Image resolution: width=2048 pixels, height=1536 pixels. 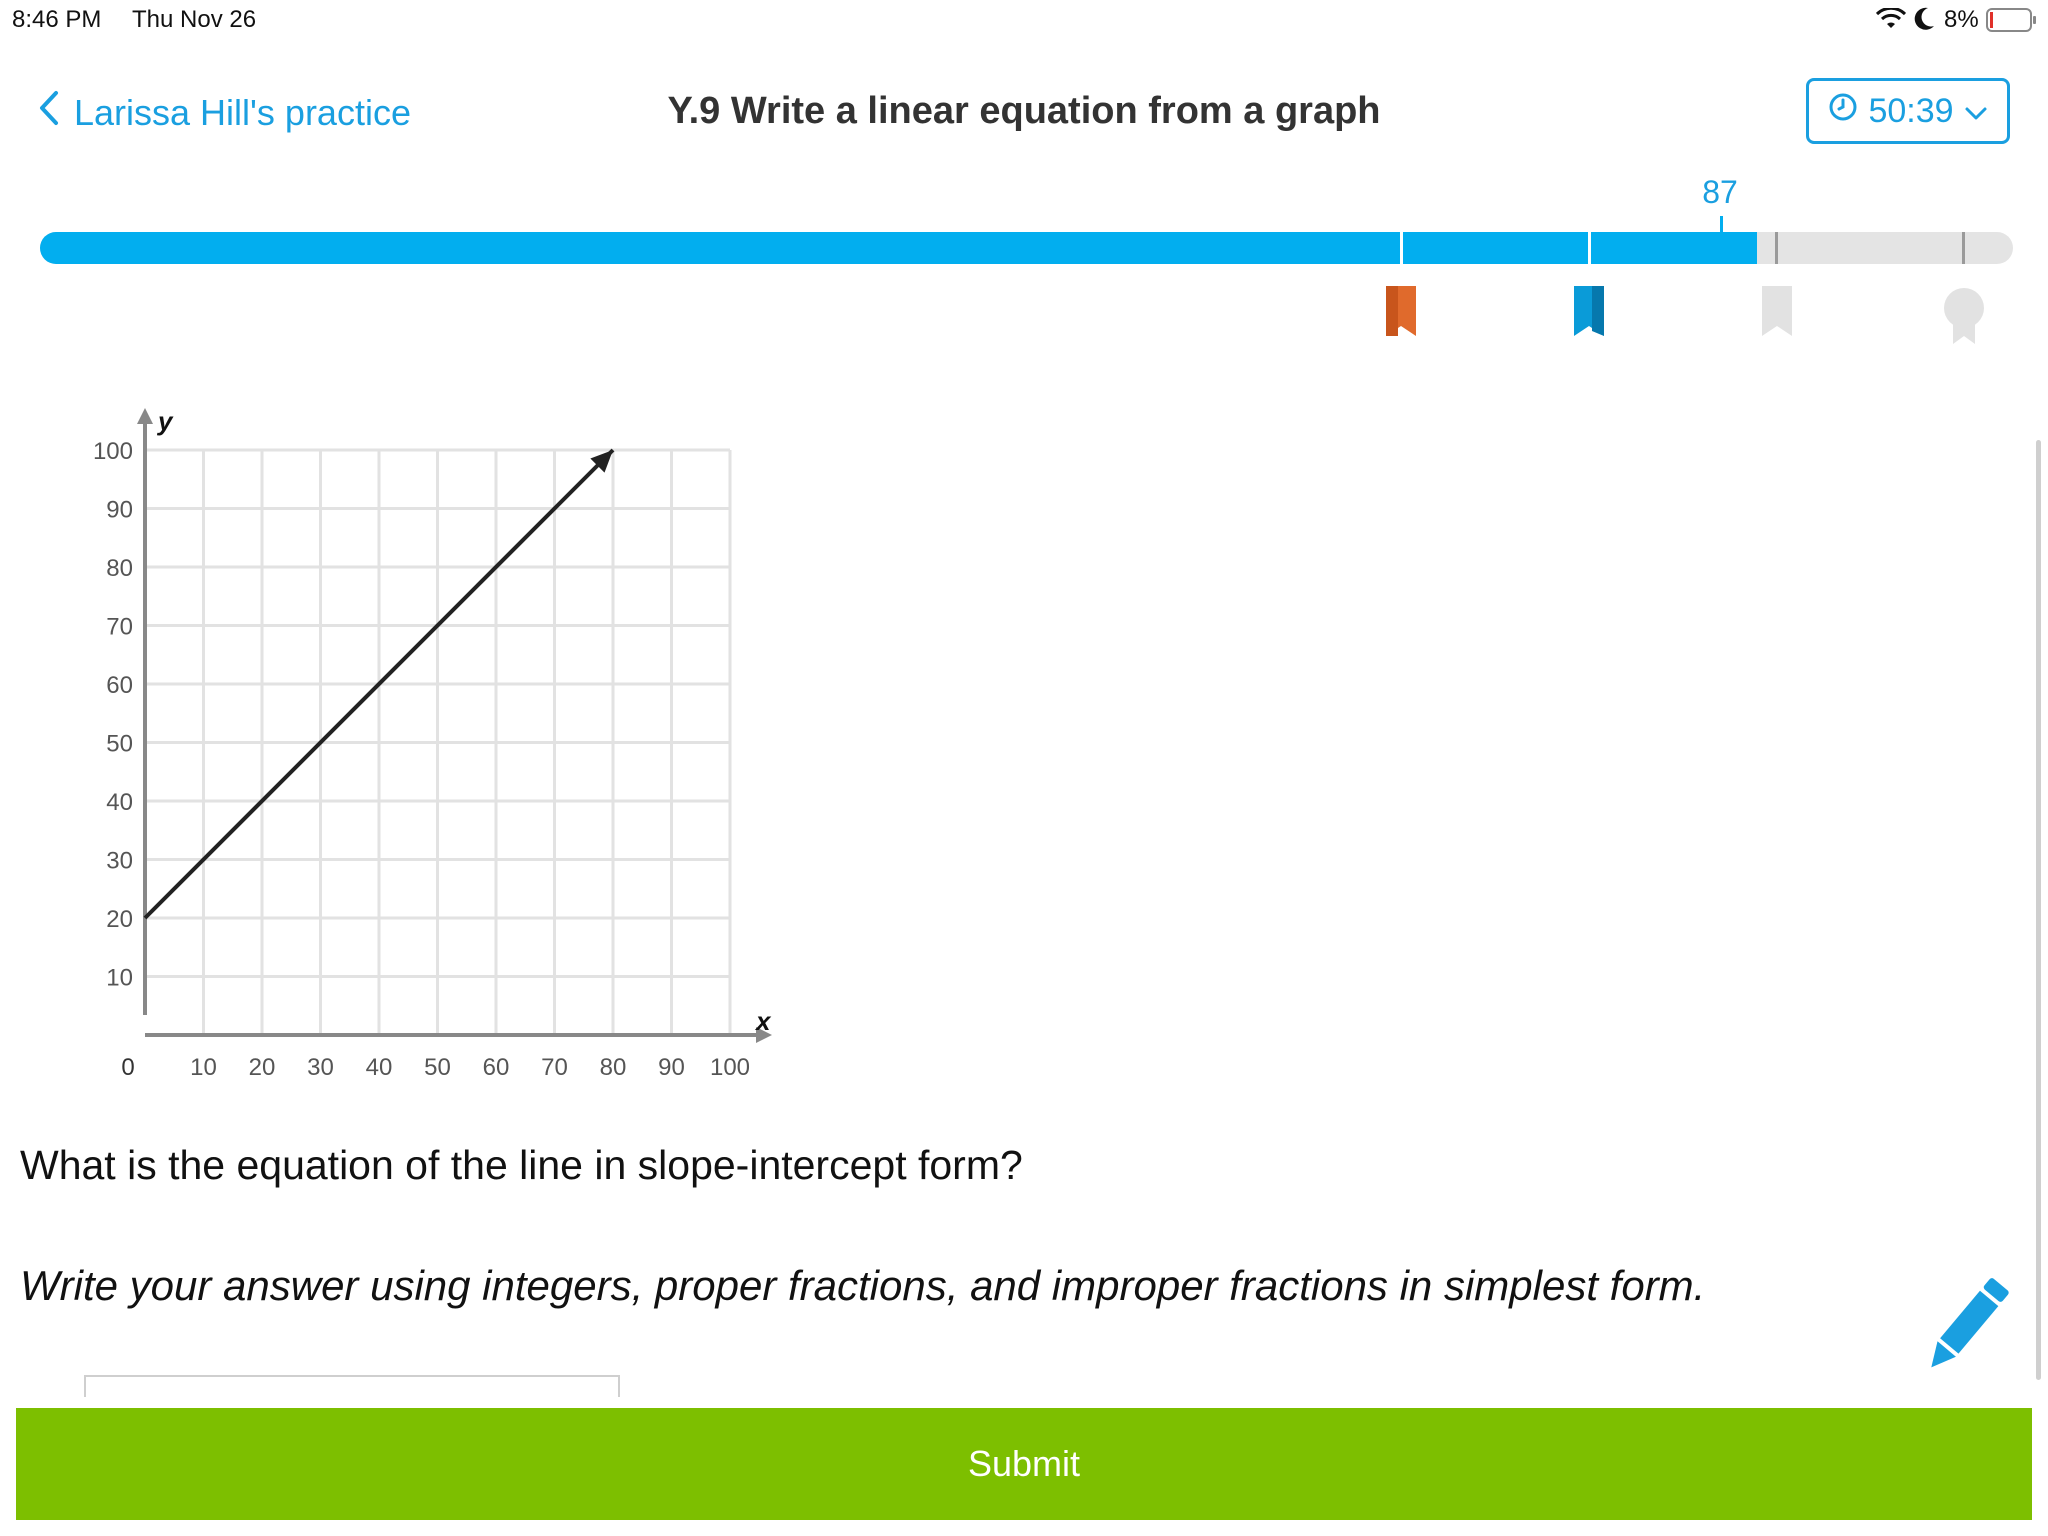 I want to click on chevron-down-icon, so click(x=1976, y=111).